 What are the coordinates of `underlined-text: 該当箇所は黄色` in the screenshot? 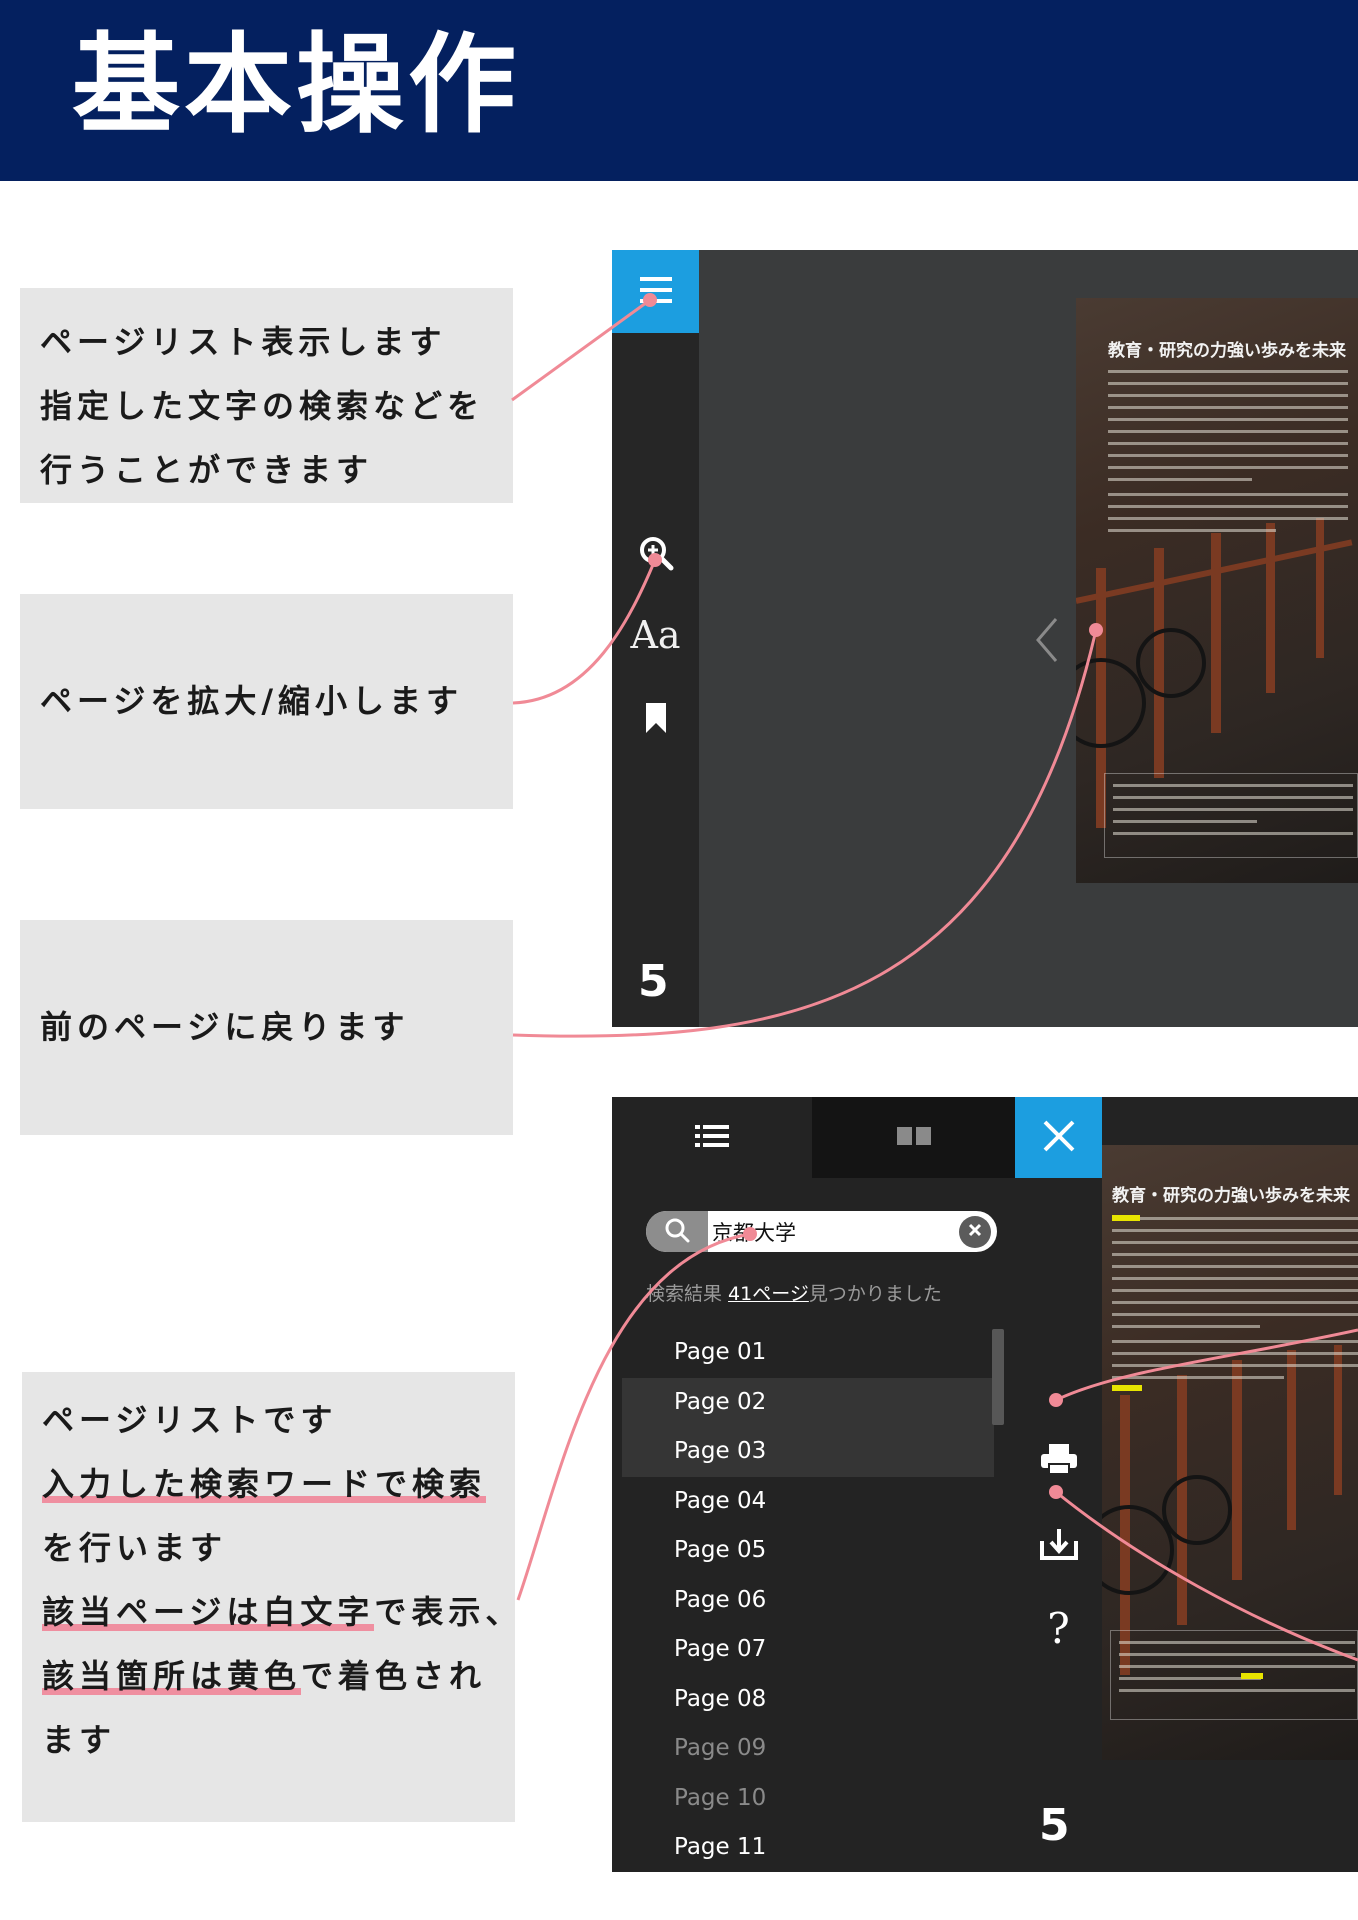 It's located at (172, 1676).